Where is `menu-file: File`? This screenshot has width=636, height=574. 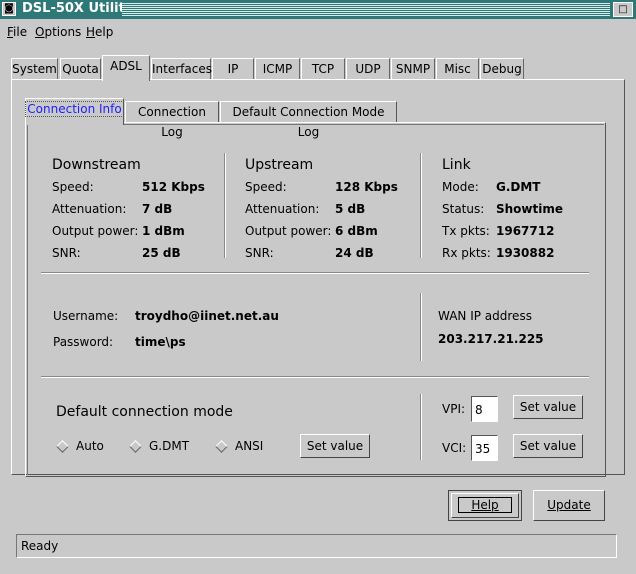
menu-file: File is located at coordinates (17, 32).